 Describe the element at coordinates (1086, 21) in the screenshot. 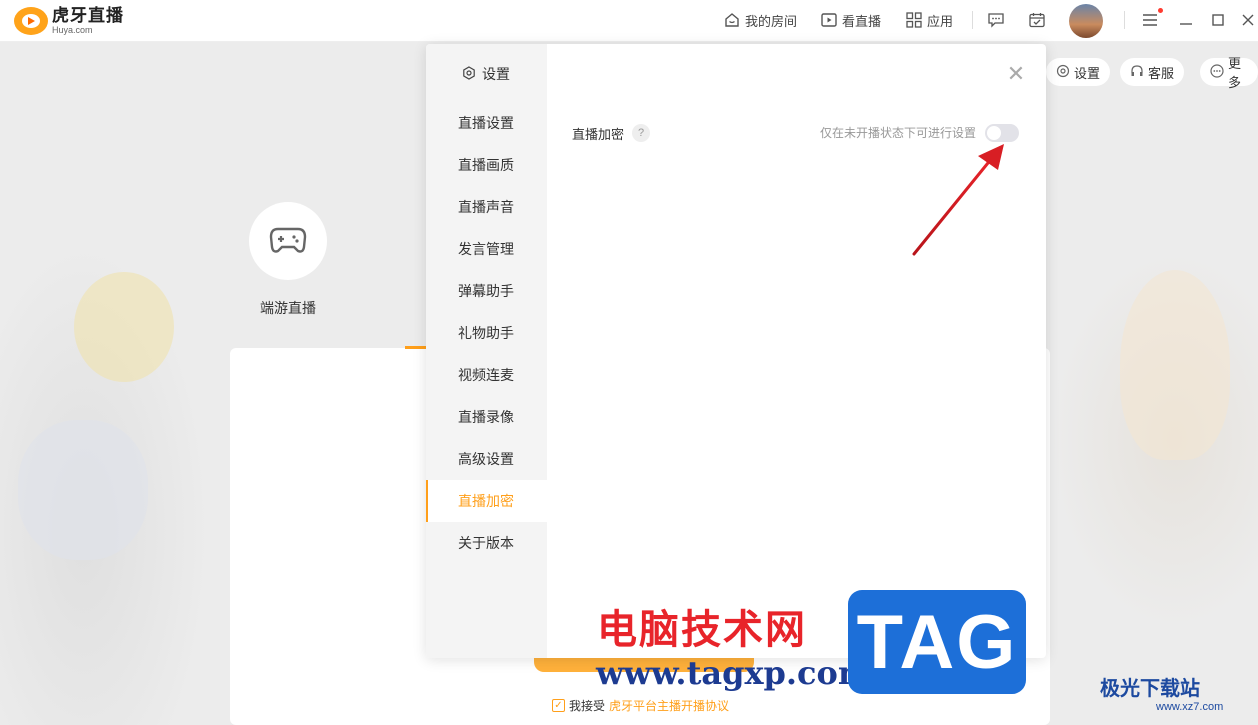

I see `user-avatar` at that location.